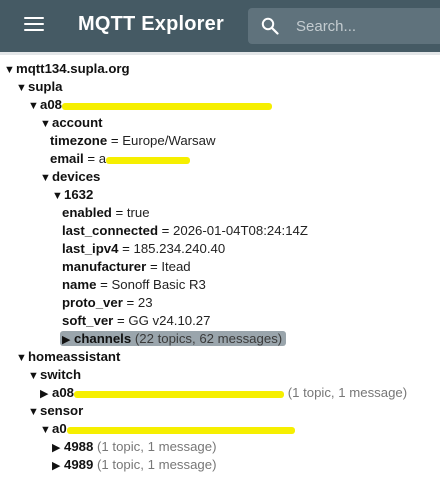  I want to click on device-id-label: 1632, so click(79, 194).